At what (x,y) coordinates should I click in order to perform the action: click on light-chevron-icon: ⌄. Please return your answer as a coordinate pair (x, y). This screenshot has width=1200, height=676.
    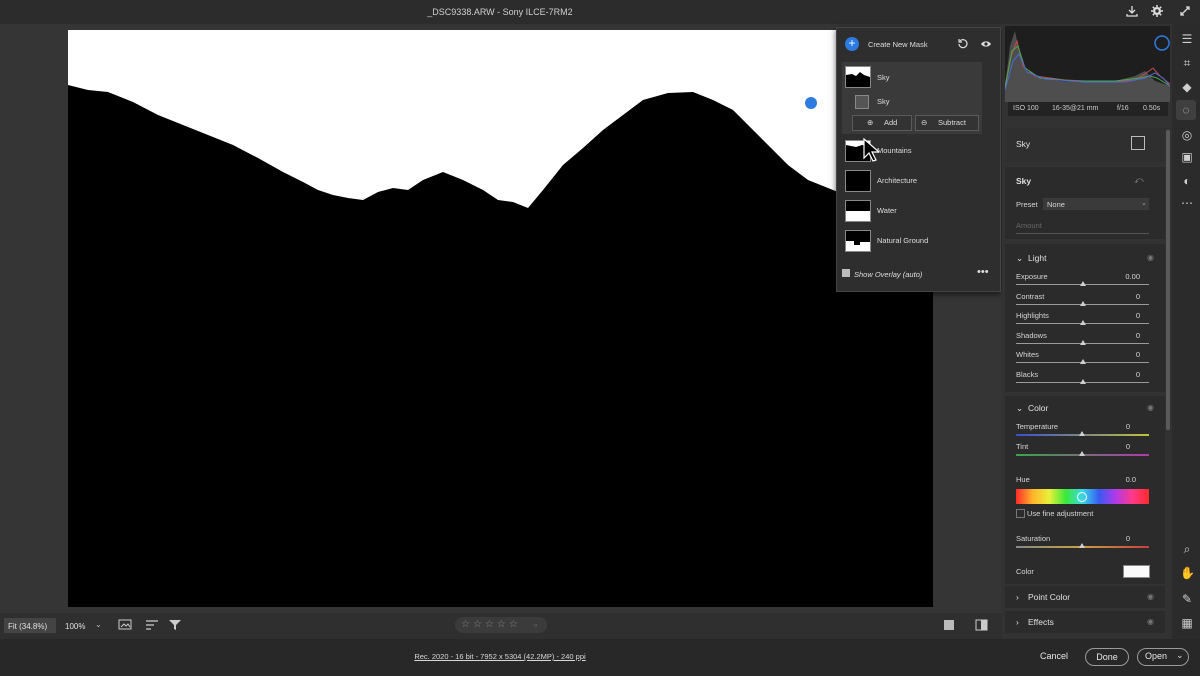
    Looking at the image, I should click on (1019, 258).